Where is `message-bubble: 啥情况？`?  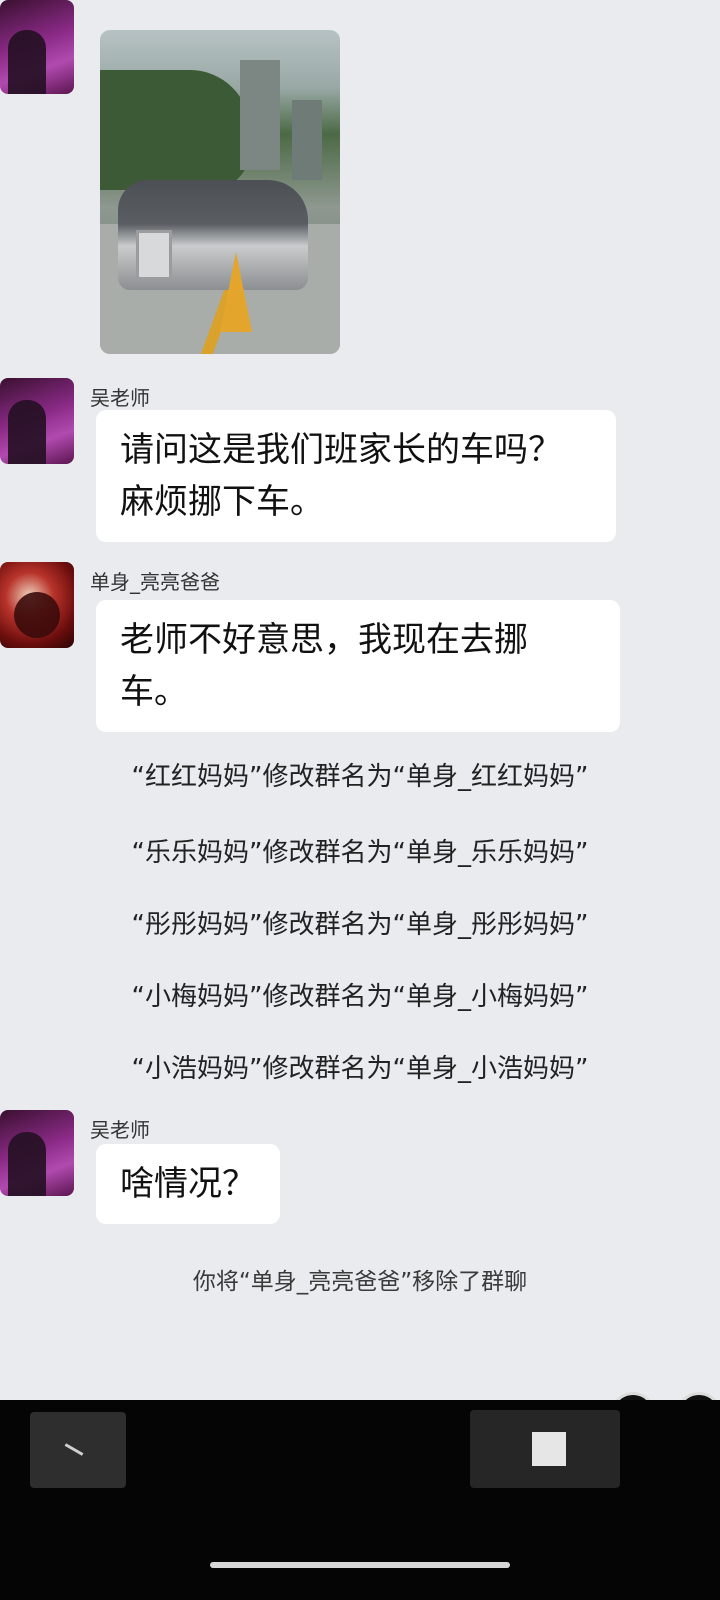
message-bubble: 啥情况？ is located at coordinates (188, 1184).